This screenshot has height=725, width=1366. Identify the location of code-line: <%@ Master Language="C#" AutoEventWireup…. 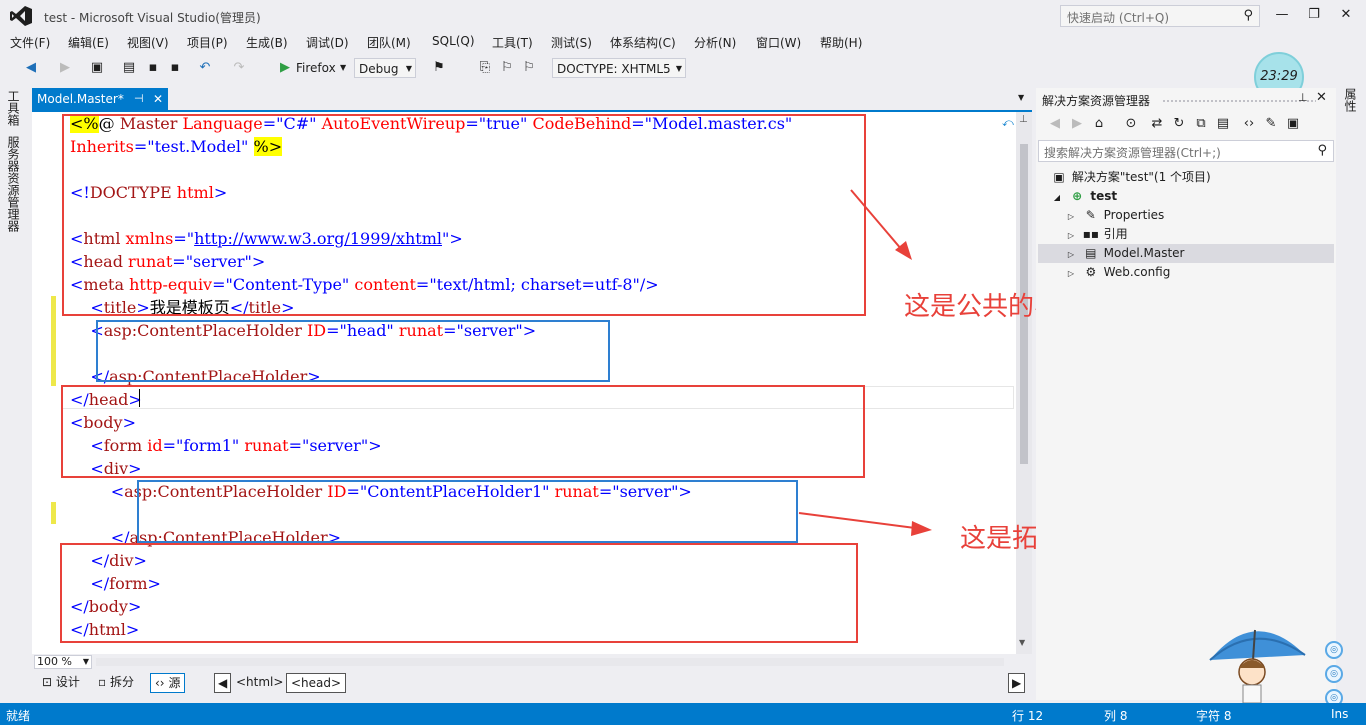
(431, 123).